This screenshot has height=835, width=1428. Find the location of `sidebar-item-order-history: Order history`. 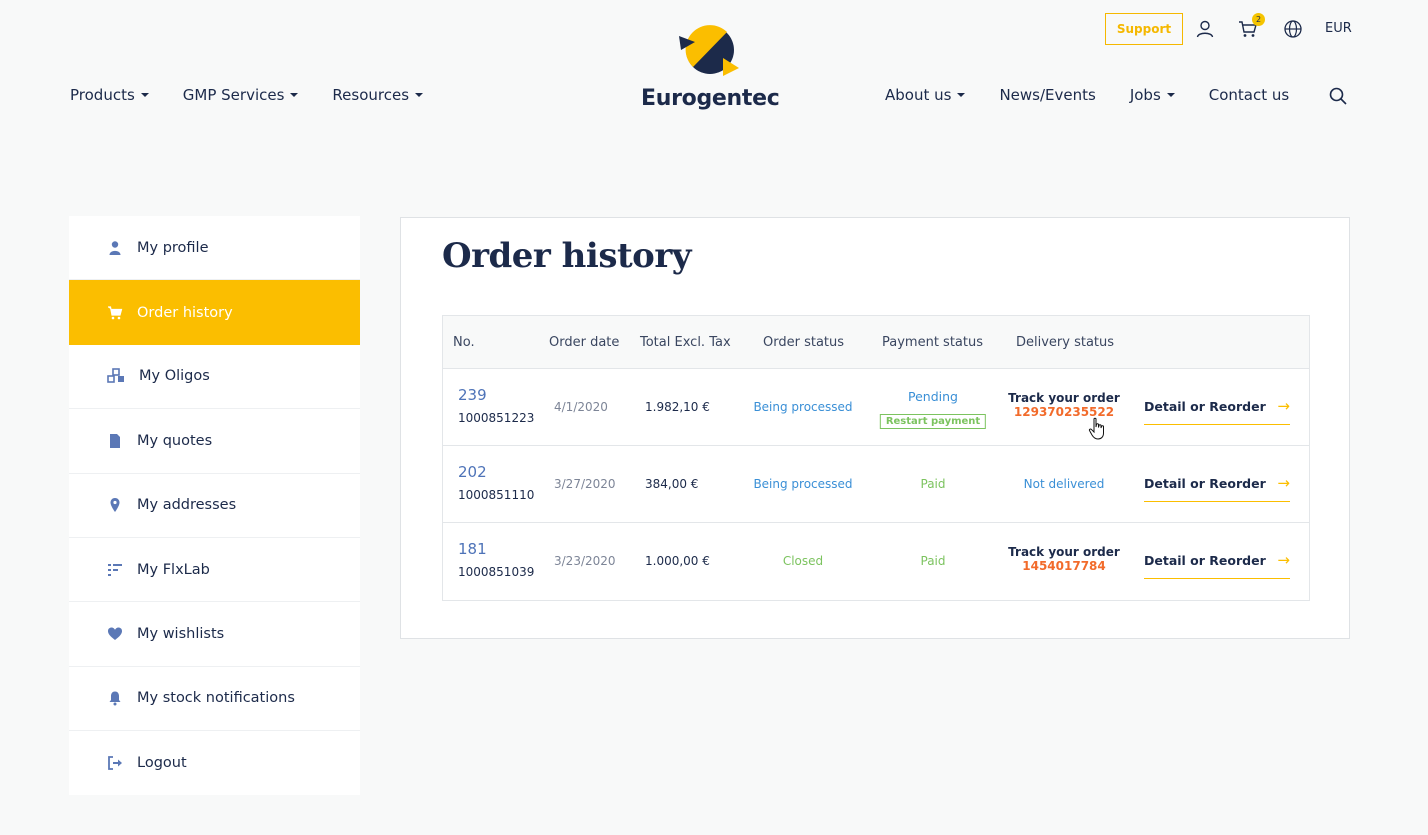

sidebar-item-order-history: Order history is located at coordinates (214, 312).